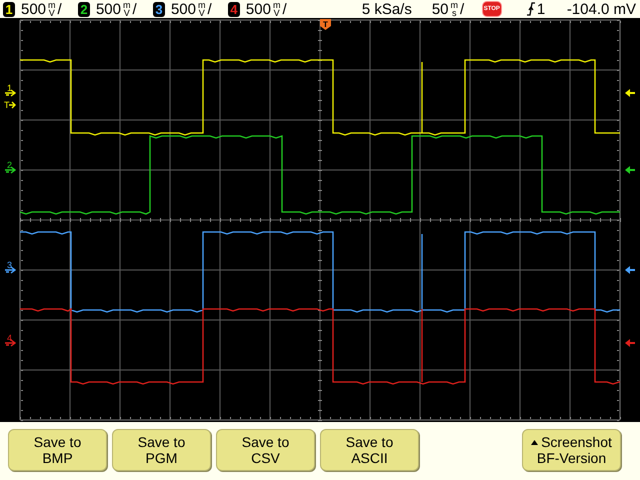 The width and height of the screenshot is (640, 480). What do you see at coordinates (84, 9) in the screenshot?
I see `channel-badge: 2` at bounding box center [84, 9].